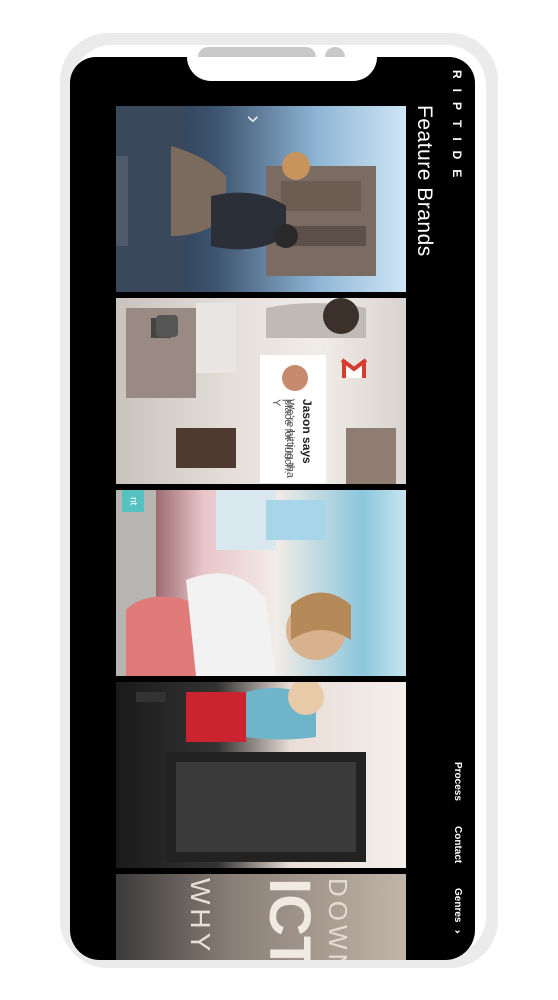 The image size is (558, 1000). I want to click on gmail-icon, so click(354, 368).